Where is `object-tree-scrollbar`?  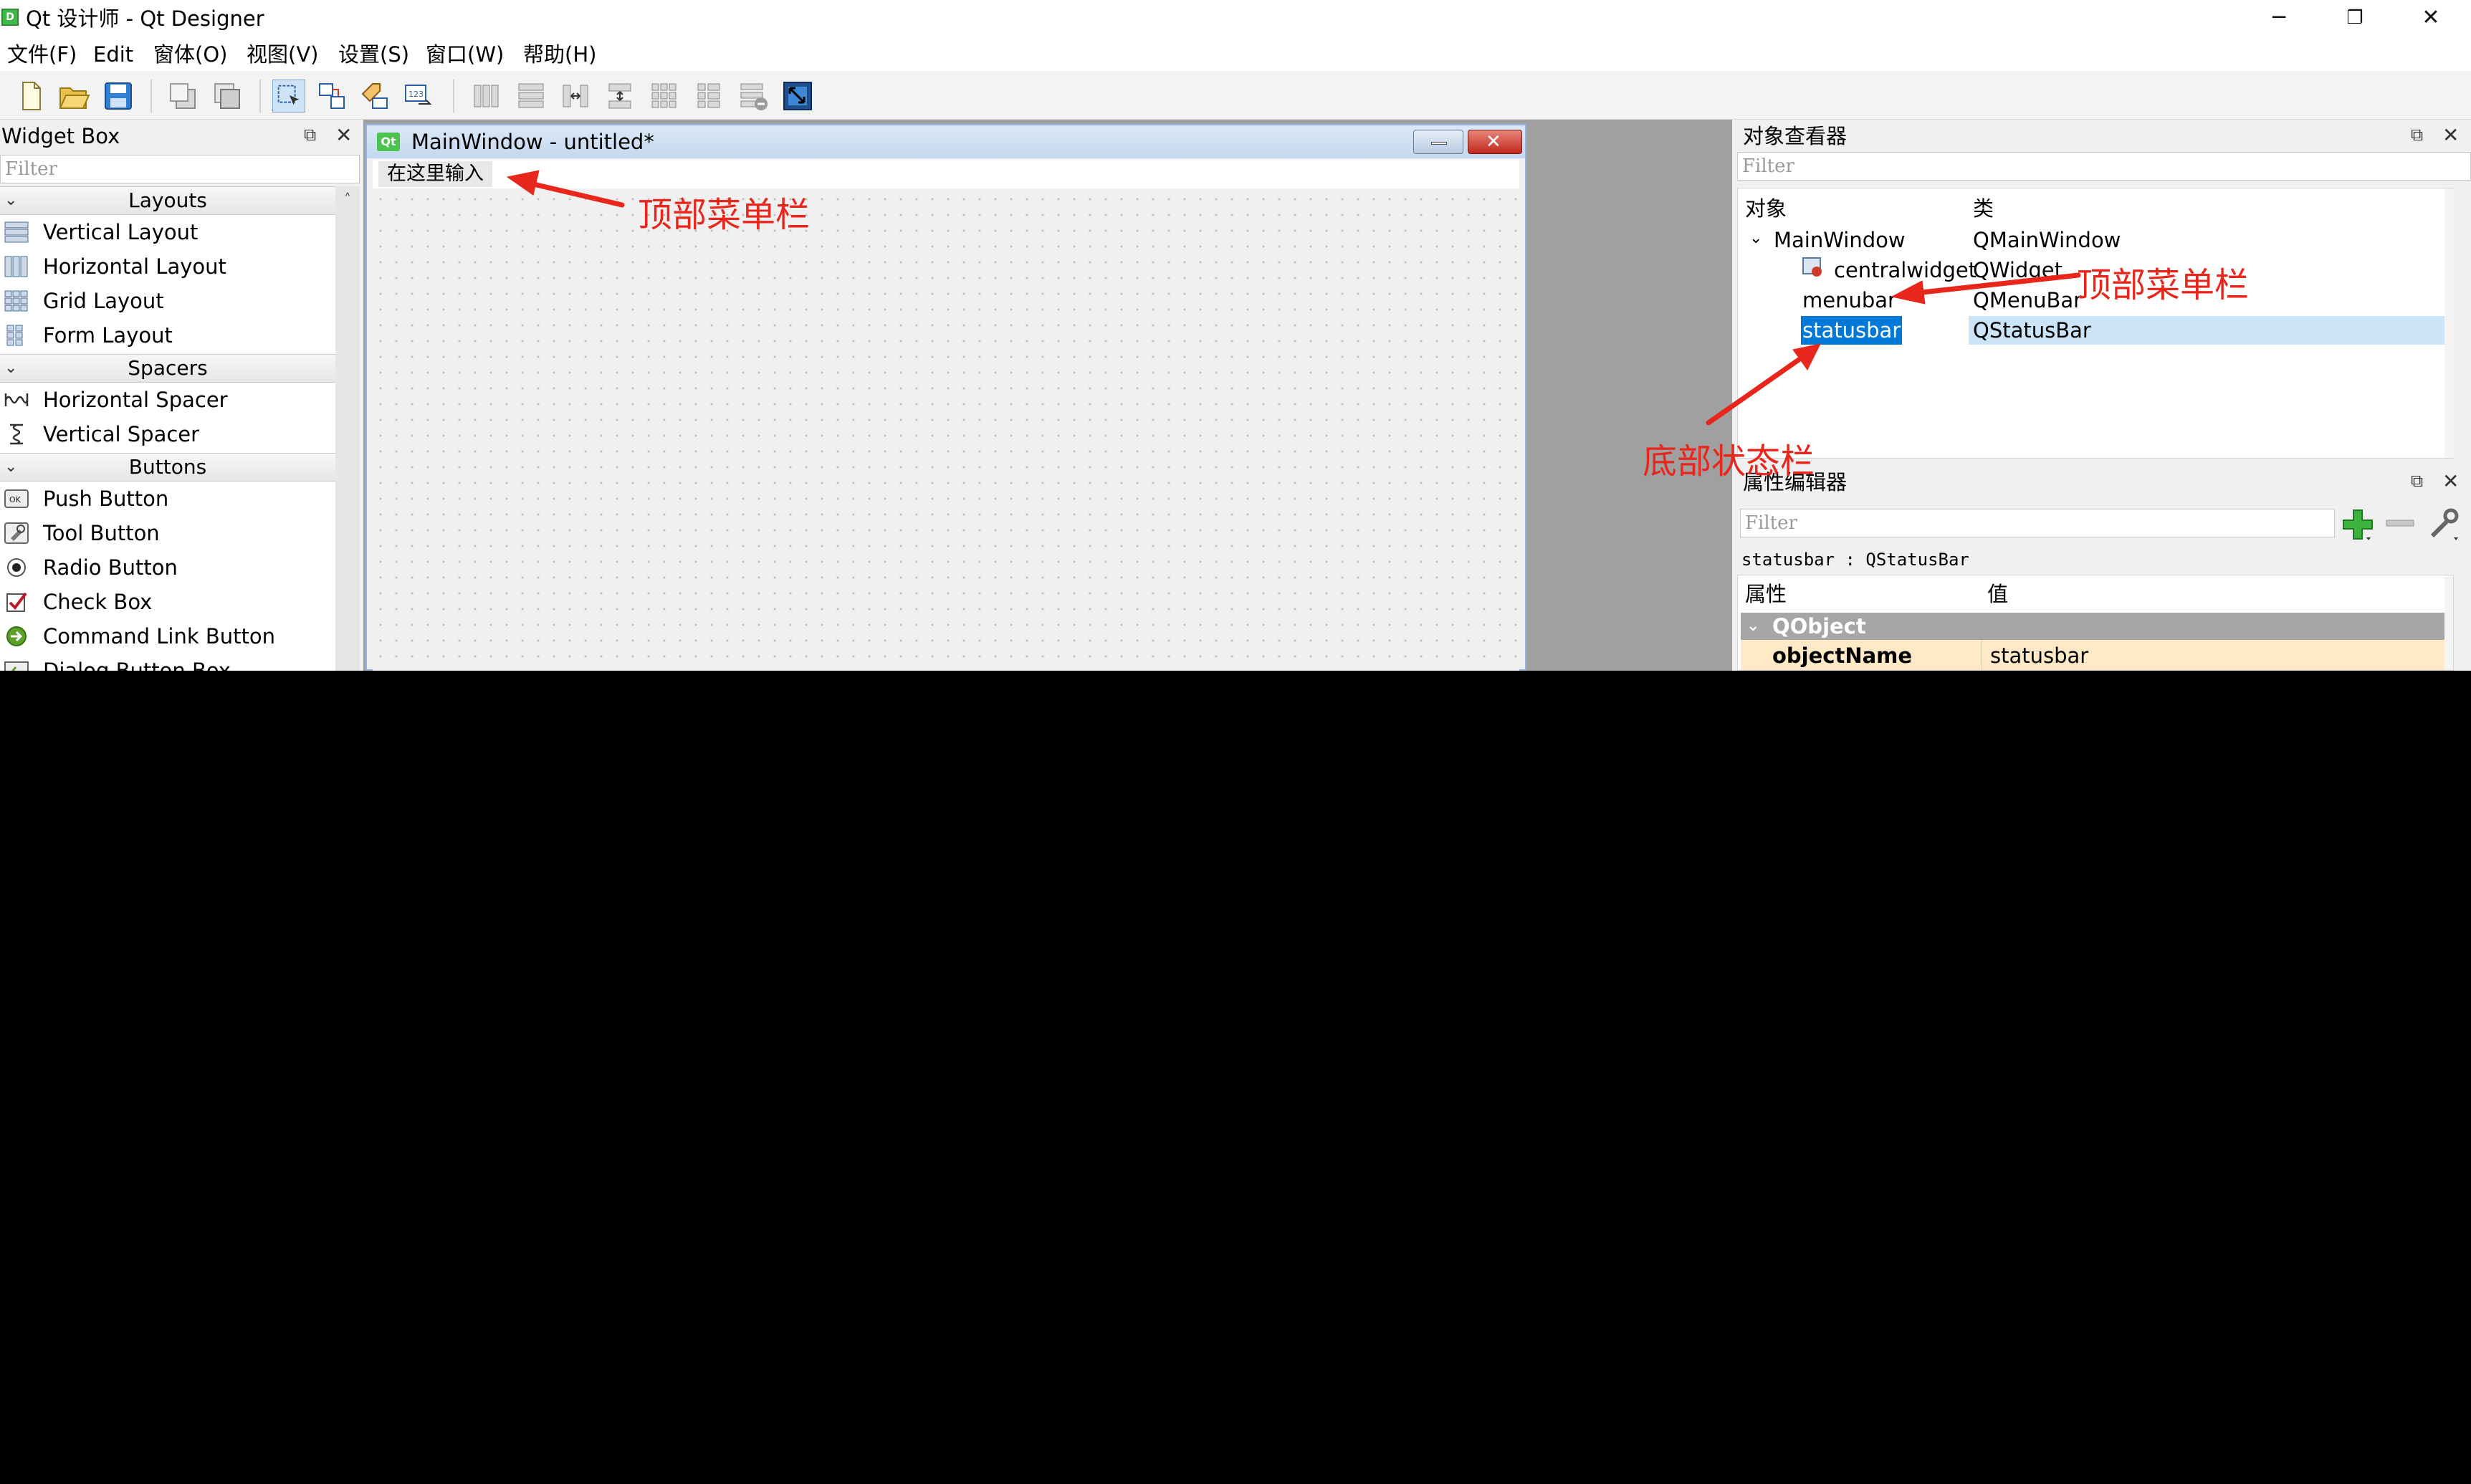
object-tree-scrollbar is located at coordinates (2449, 323).